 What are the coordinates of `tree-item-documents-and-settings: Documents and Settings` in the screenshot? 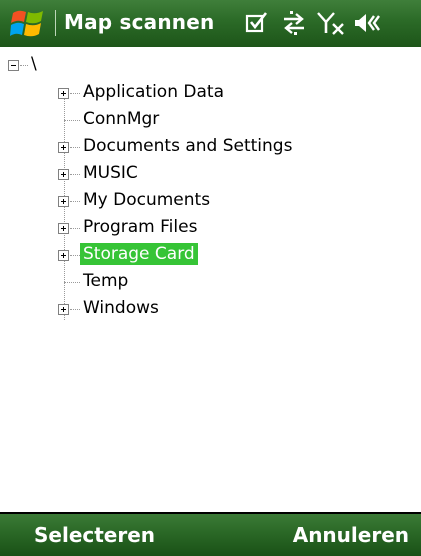 It's located at (210, 146).